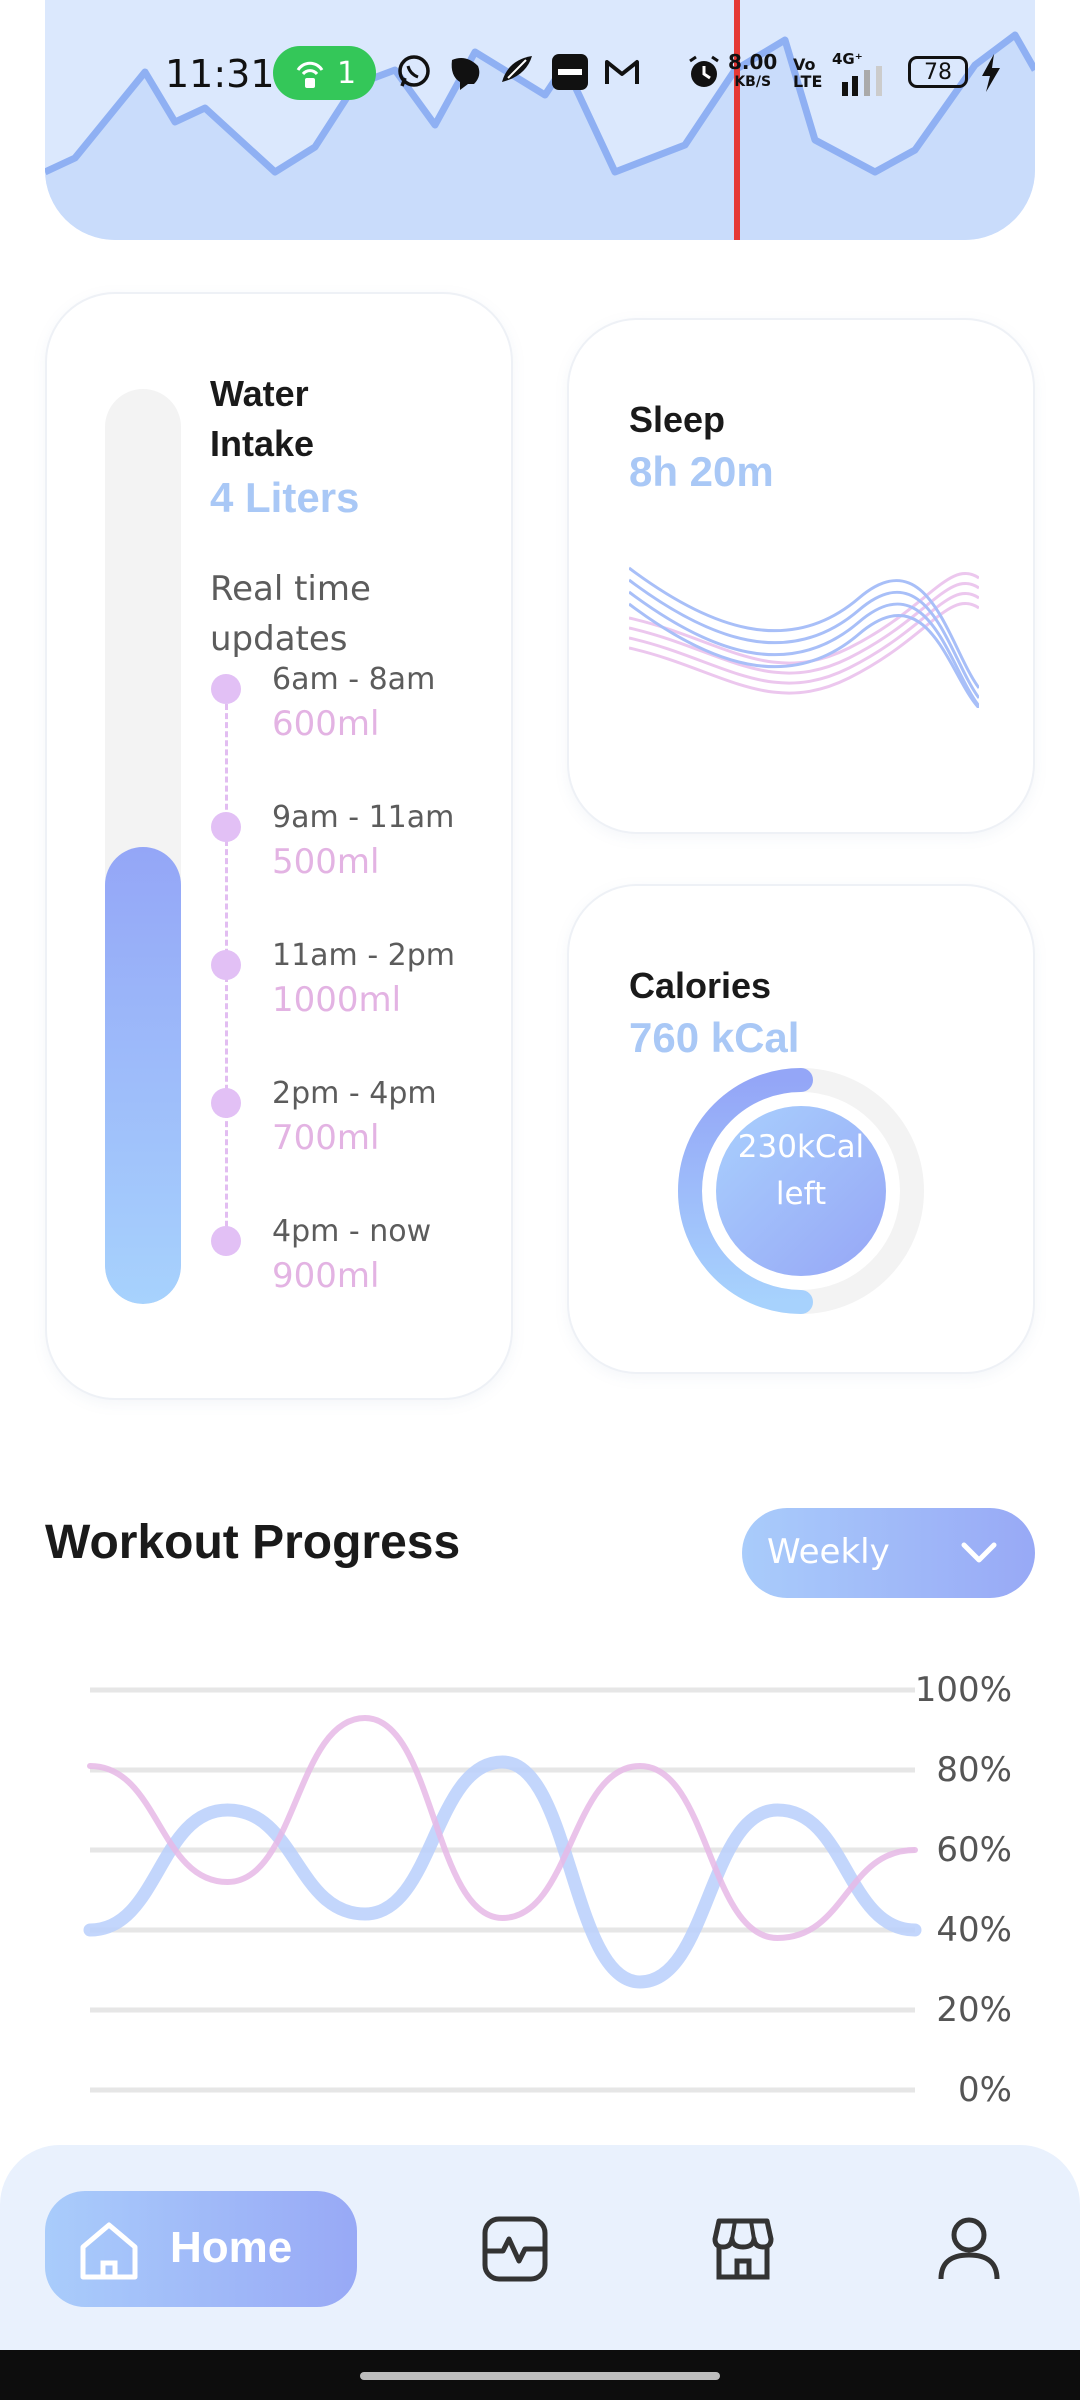  Describe the element at coordinates (704, 71) in the screenshot. I see `alarm-icon` at that location.